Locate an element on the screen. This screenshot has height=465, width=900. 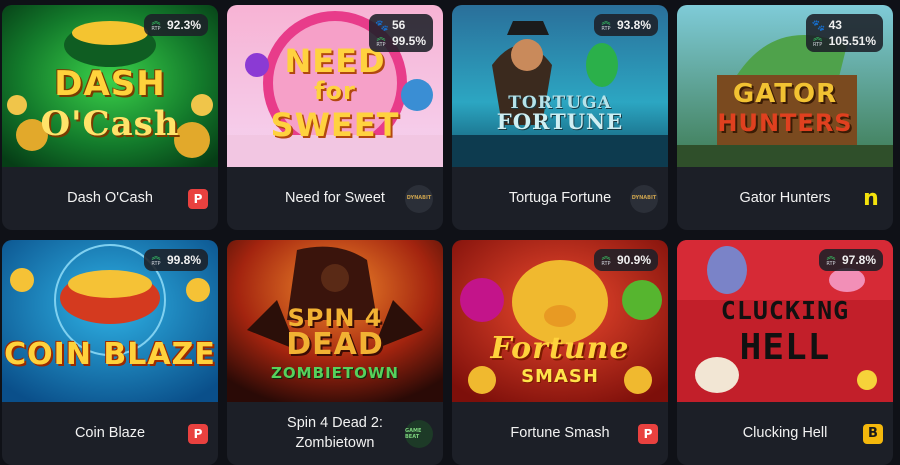
rtp-value: 97.8% is located at coordinates (858, 260).